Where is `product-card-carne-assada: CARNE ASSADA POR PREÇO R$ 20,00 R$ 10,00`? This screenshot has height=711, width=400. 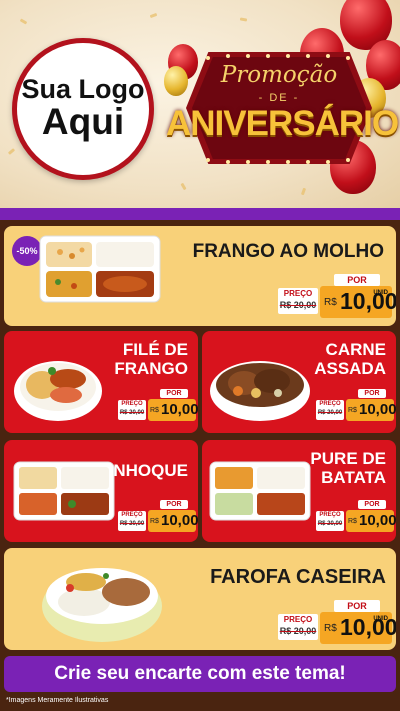
product-card-carne-assada: CARNE ASSADA POR PREÇO R$ 20,00 R$ 10,00 is located at coordinates (299, 382).